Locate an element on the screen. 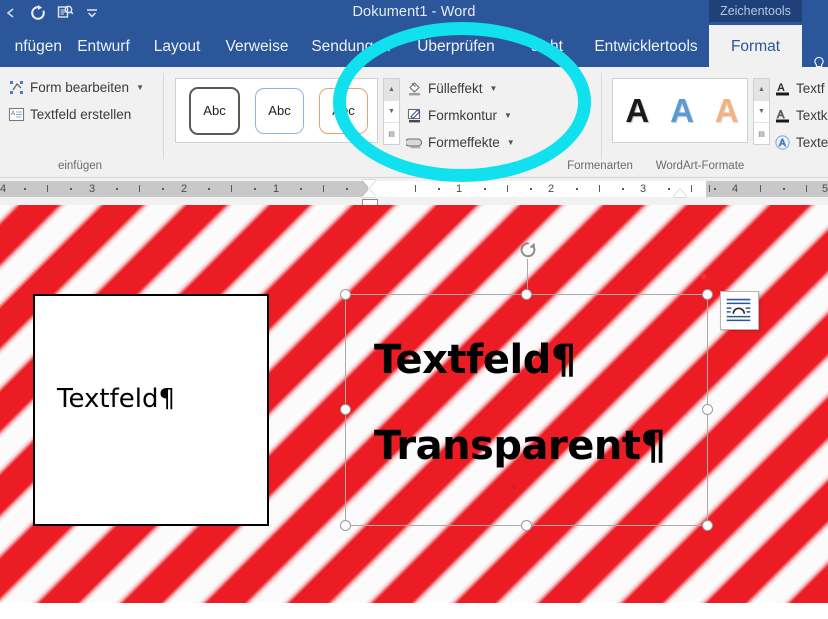 The width and height of the screenshot is (828, 619). contextual-tab-label: Zeichentools is located at coordinates (755, 11).